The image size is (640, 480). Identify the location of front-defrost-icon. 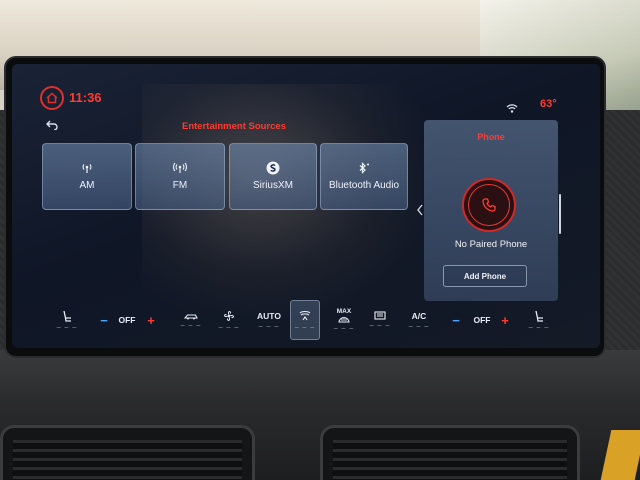
(344, 319).